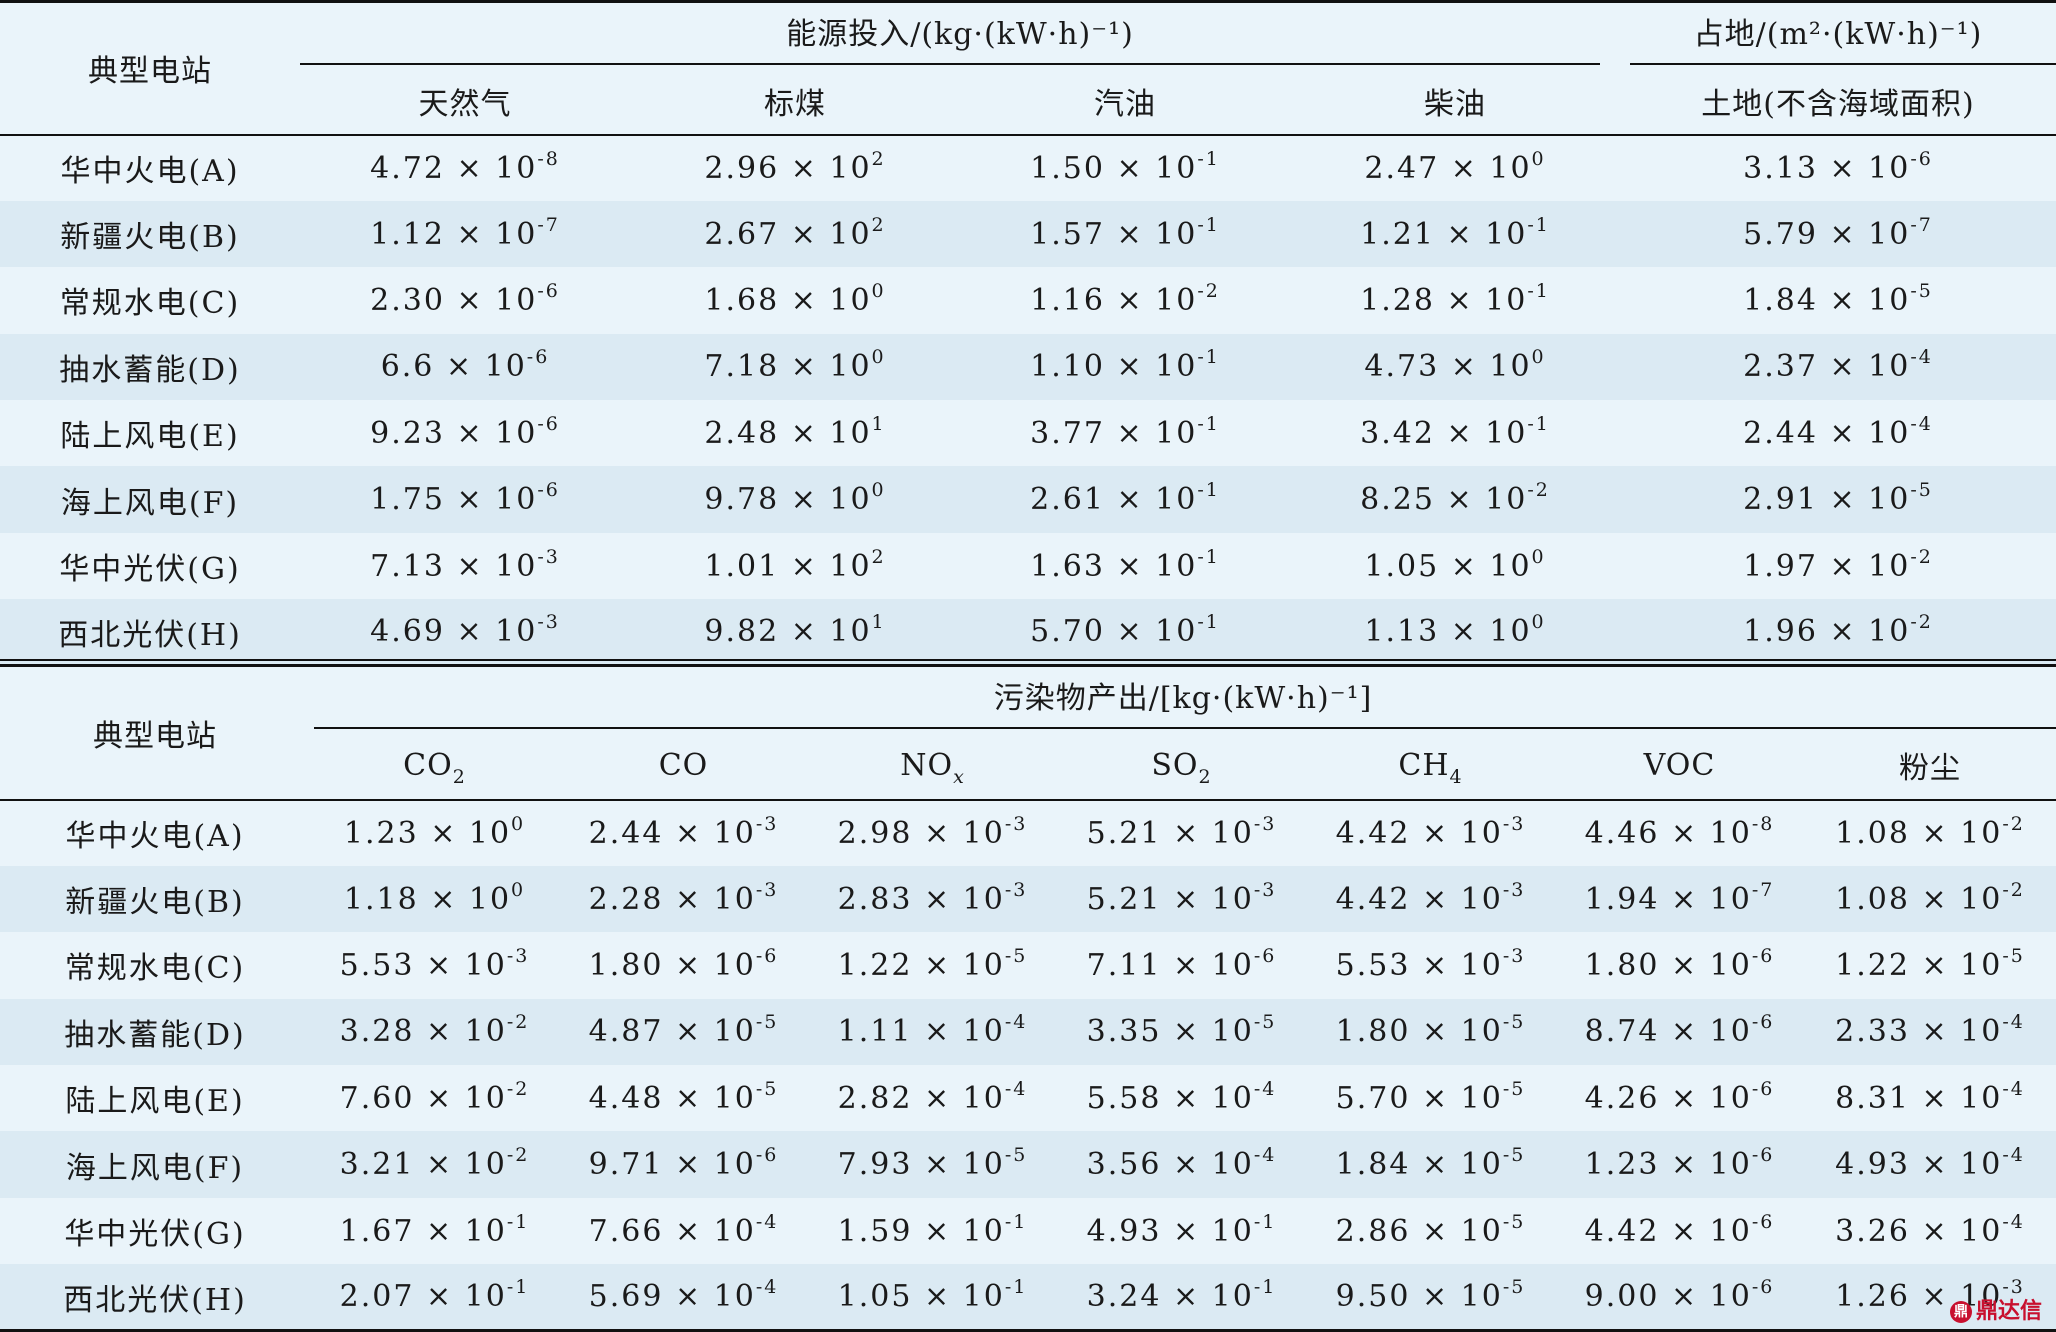  Describe the element at coordinates (932, 832) in the screenshot. I see `value-cell: 2.98 × 10-3` at that location.